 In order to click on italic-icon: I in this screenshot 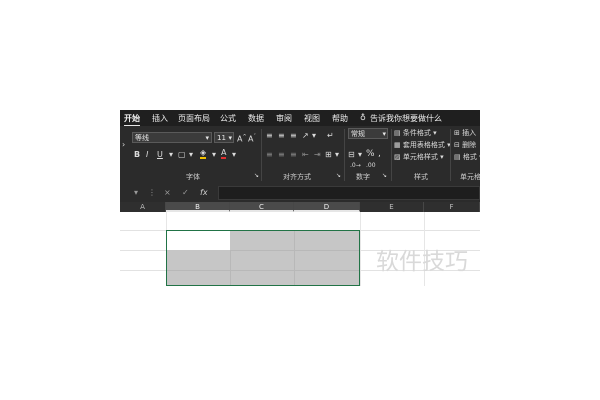, I will do `click(147, 155)`.